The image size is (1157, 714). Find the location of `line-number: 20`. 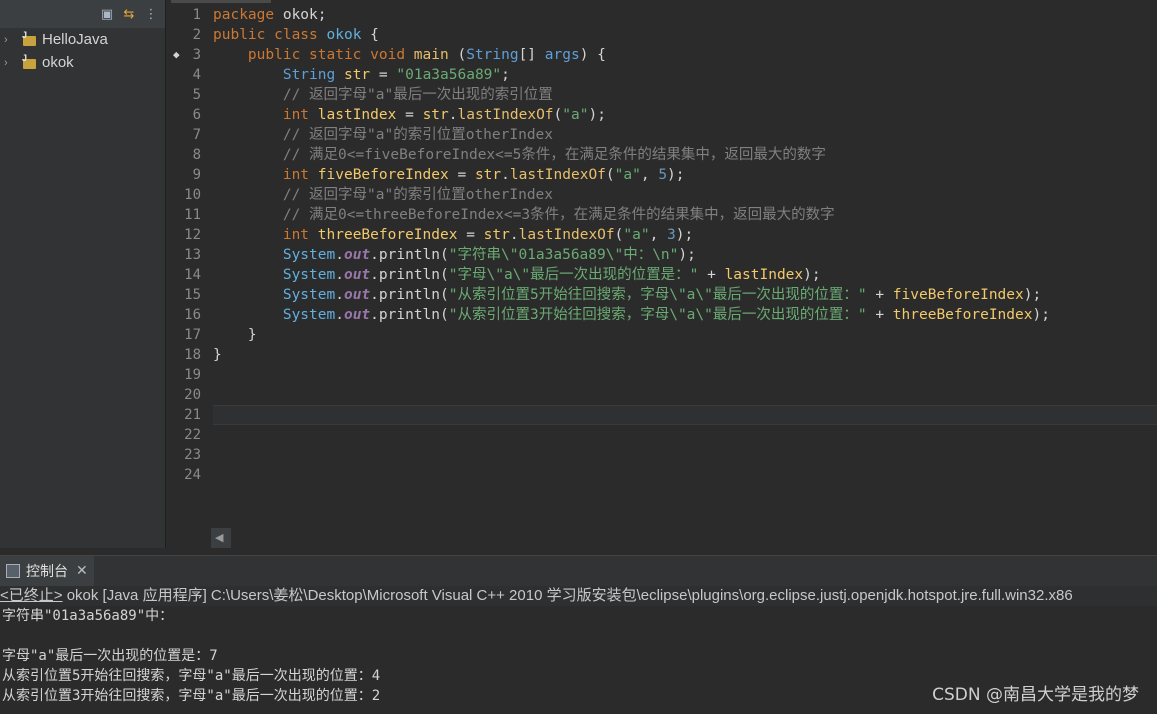

line-number: 20 is located at coordinates (192, 395).